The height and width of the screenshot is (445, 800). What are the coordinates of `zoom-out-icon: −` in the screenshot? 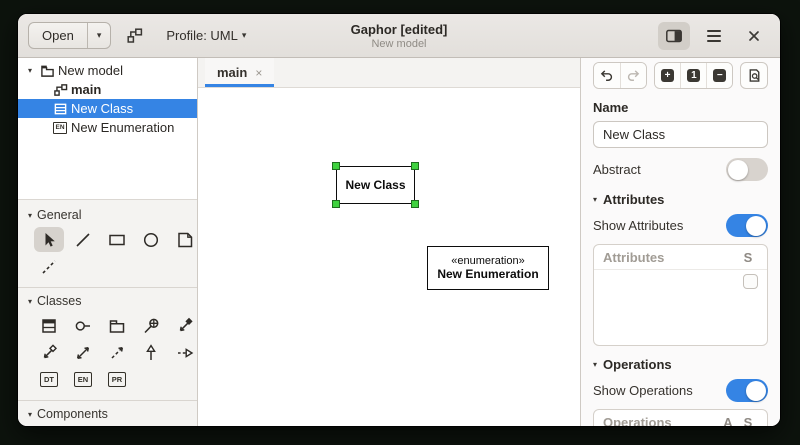 It's located at (720, 75).